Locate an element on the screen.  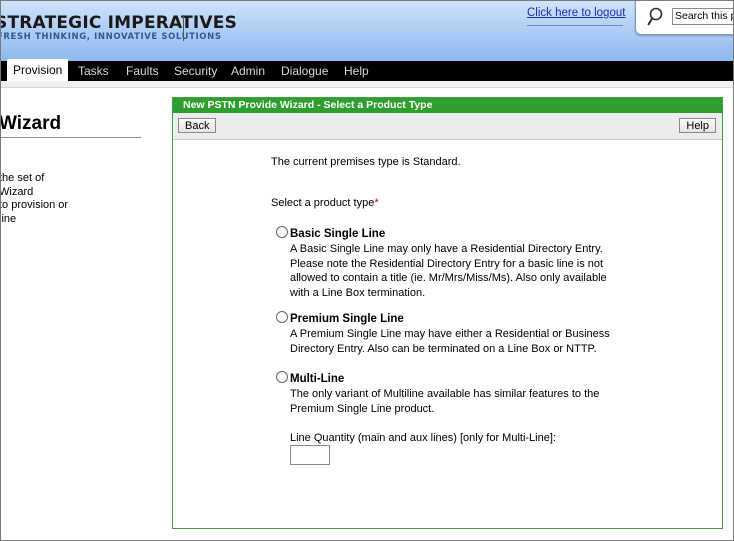
nav-item-tasks: Tasks is located at coordinates (93, 71).